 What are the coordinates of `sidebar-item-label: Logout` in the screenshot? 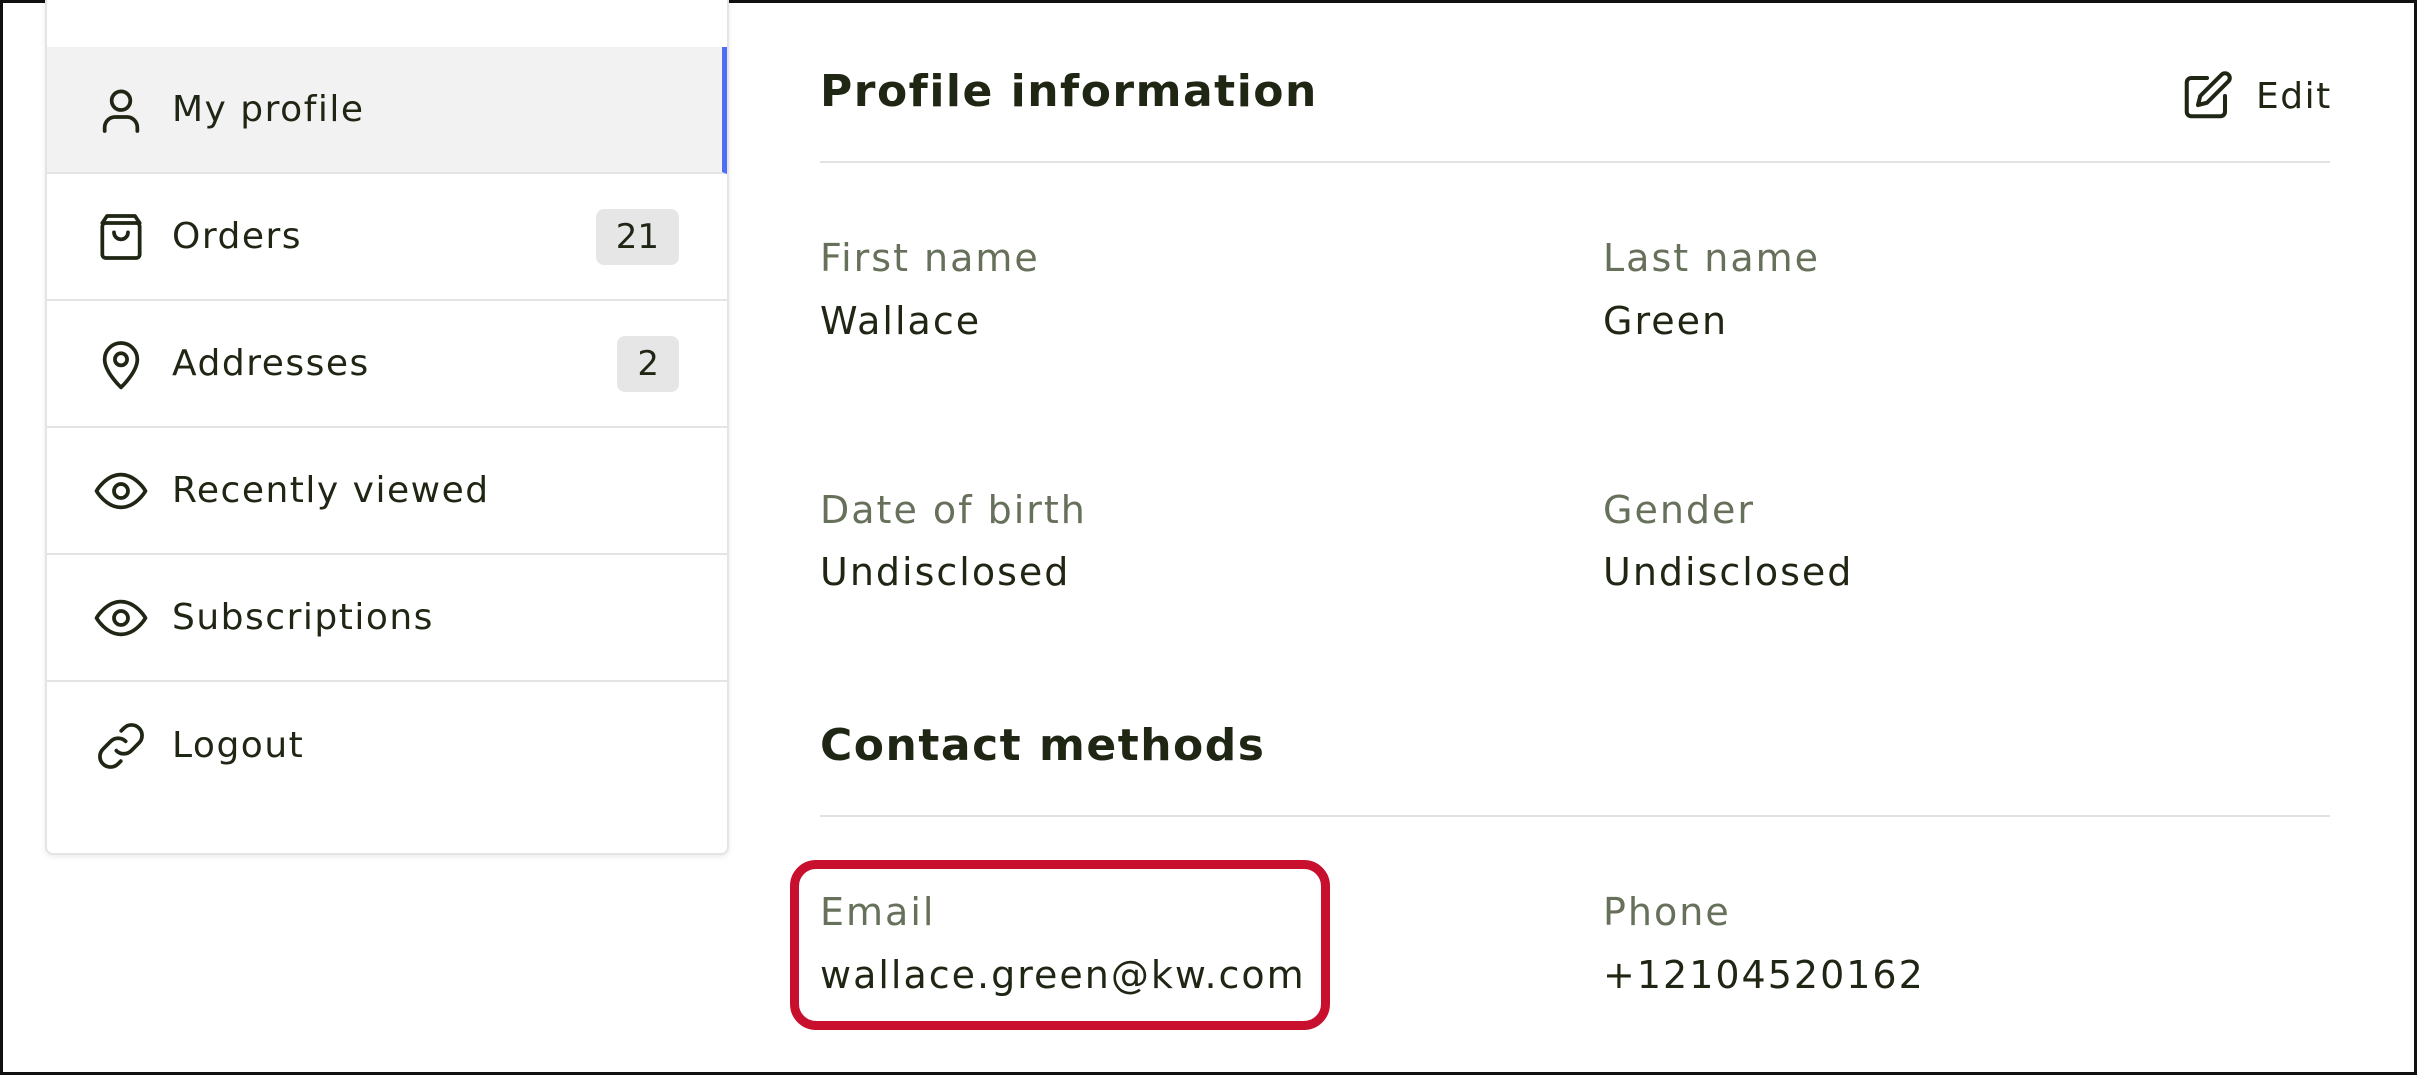 It's located at (238, 745).